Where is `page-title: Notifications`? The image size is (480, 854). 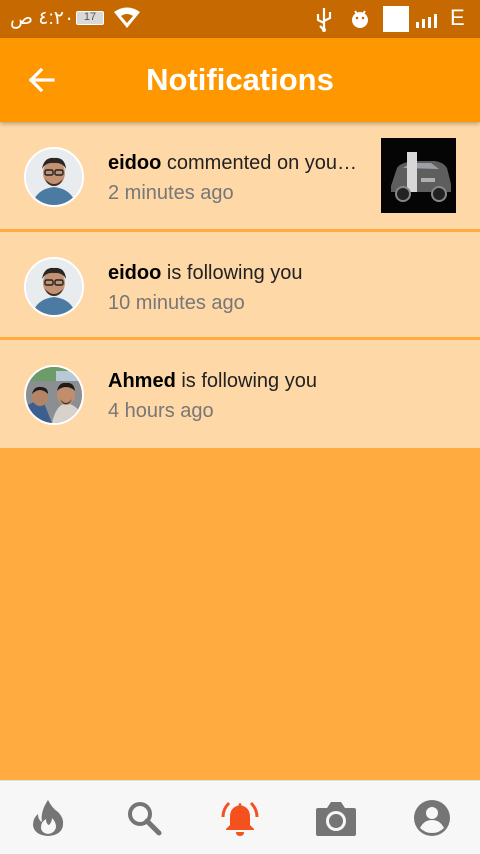 page-title: Notifications is located at coordinates (240, 79).